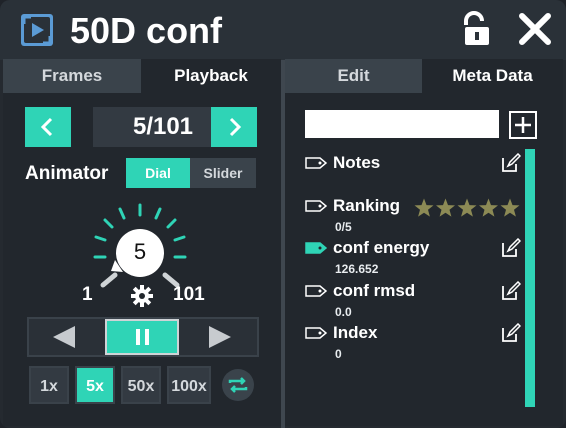 The width and height of the screenshot is (566, 428). I want to click on window-header: 50D conf, so click(283, 30).